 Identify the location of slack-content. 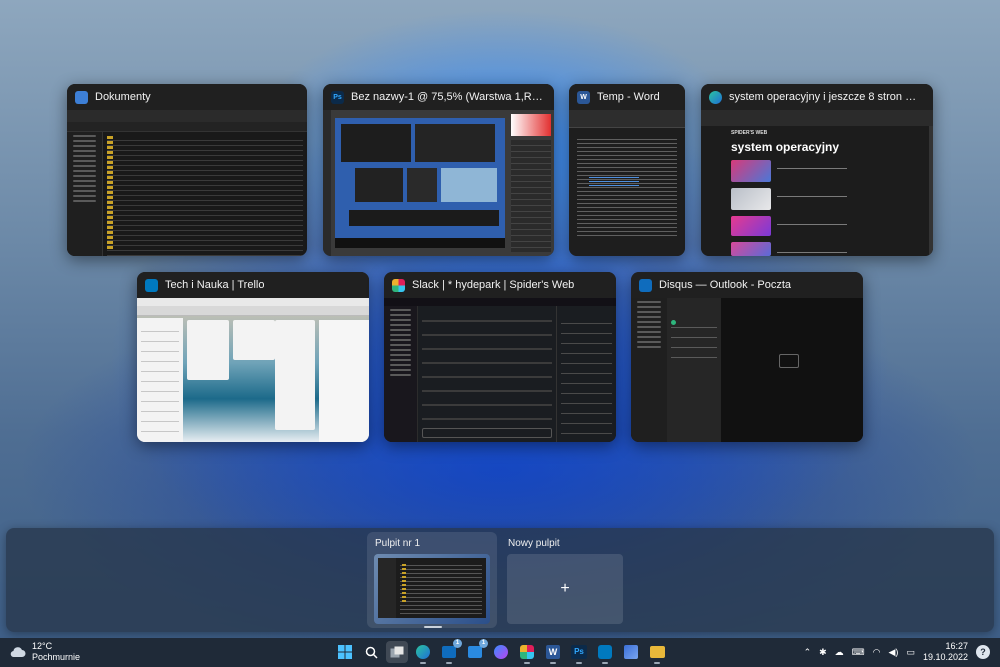
(500, 370).